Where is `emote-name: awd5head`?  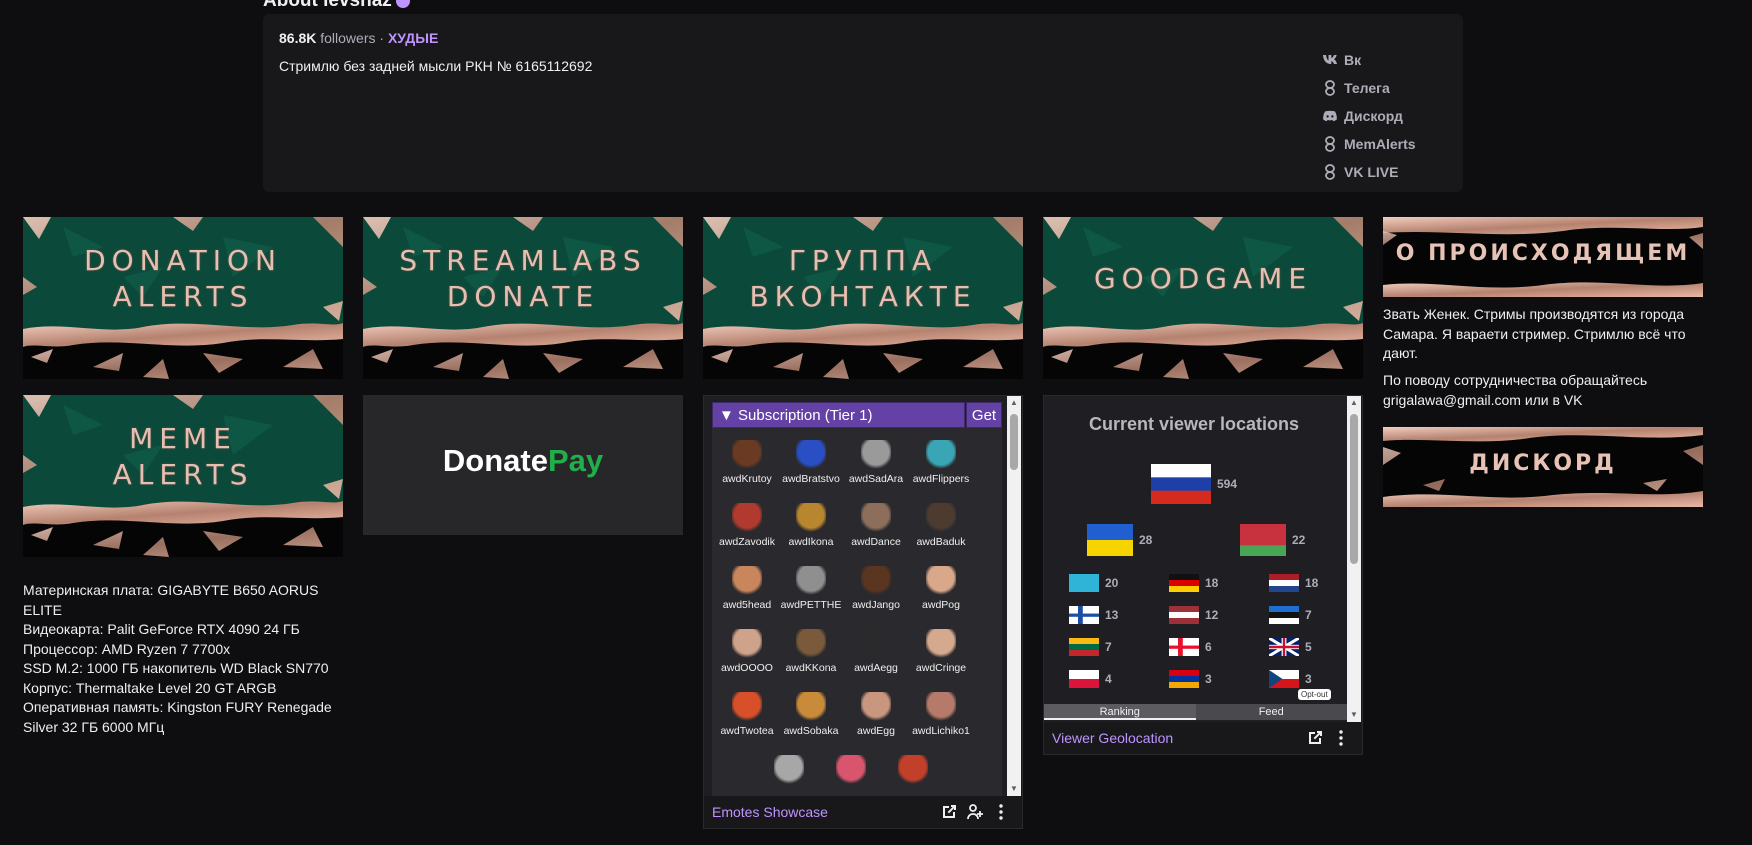
emote-name: awd5head is located at coordinates (747, 605).